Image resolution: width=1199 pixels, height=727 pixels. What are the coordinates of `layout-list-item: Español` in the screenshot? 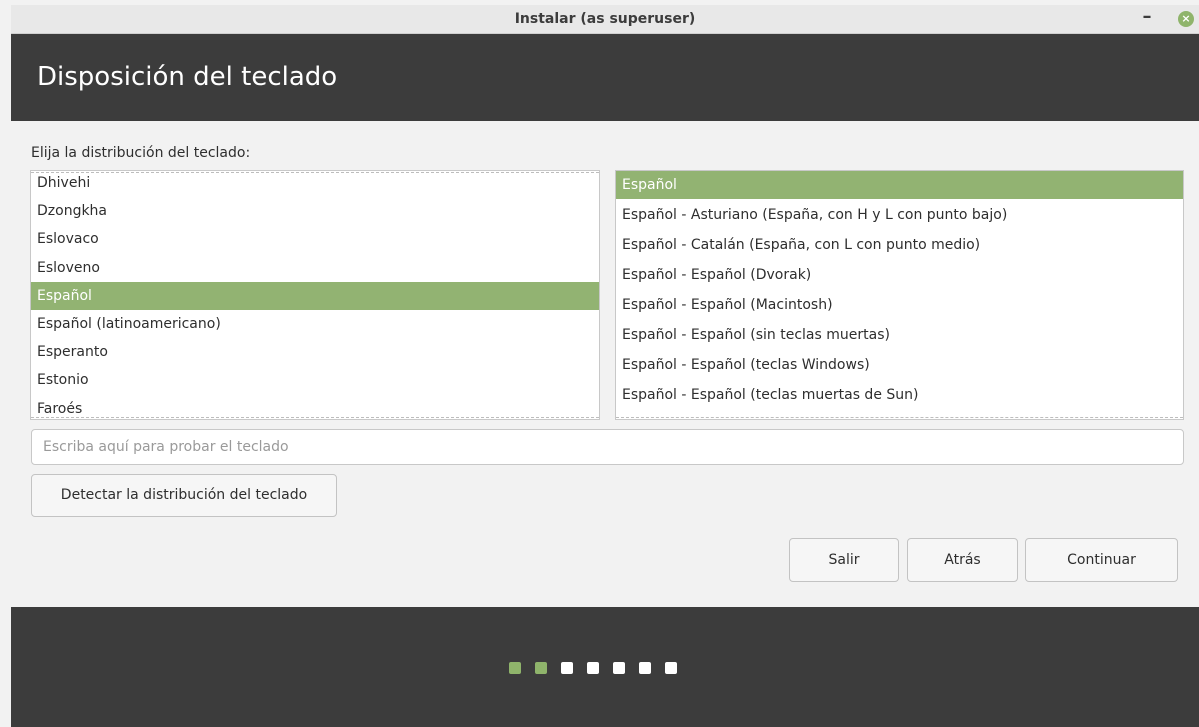 It's located at (315, 295).